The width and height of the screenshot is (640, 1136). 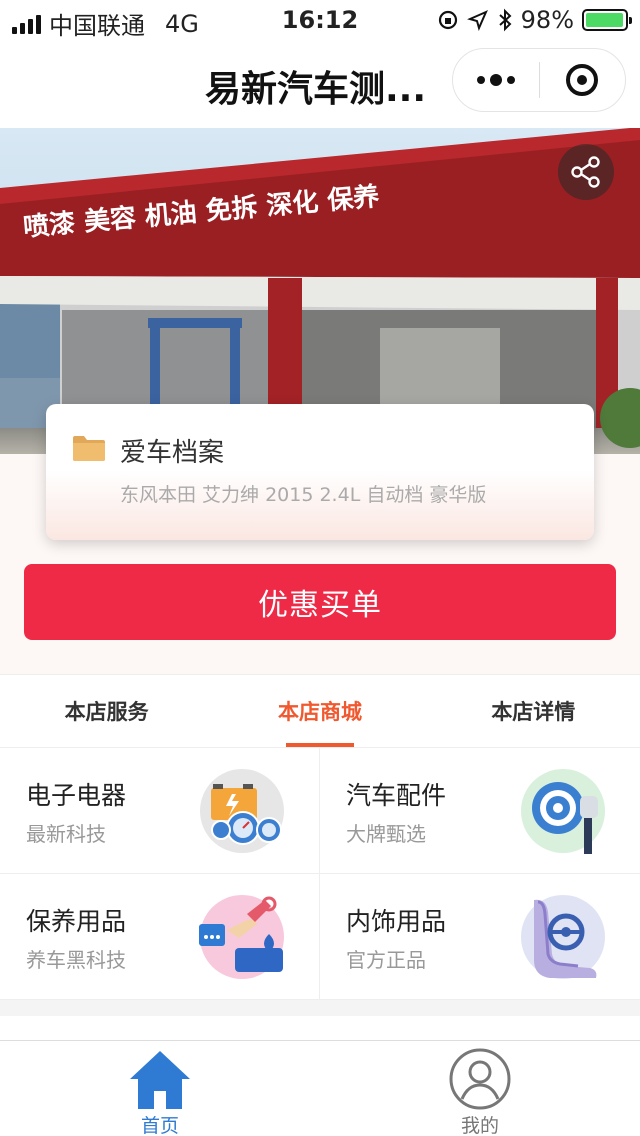 I want to click on close-button, so click(x=583, y=80).